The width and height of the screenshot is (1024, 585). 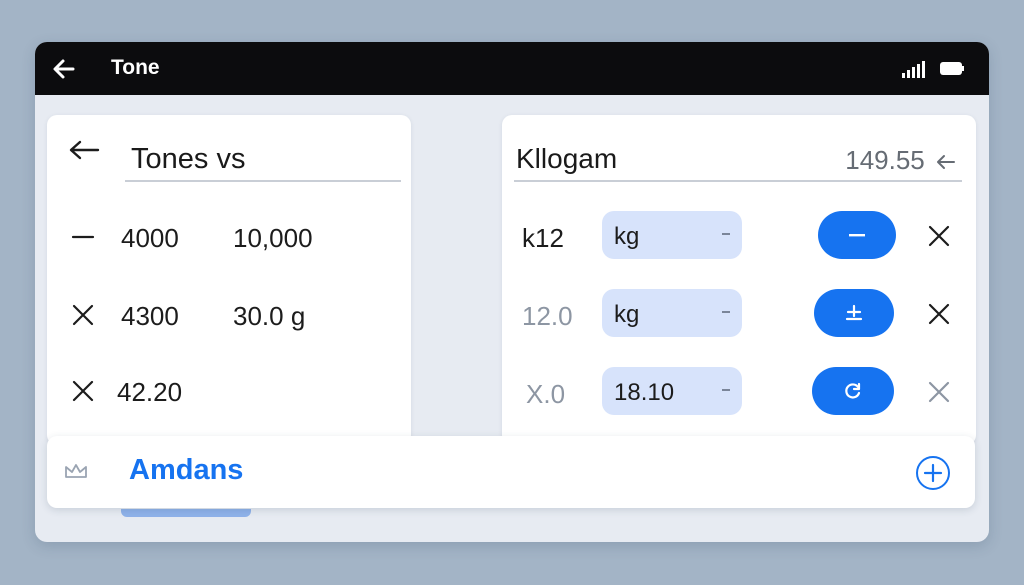 I want to click on conversion-row: X.0 18.10, so click(x=739, y=392).